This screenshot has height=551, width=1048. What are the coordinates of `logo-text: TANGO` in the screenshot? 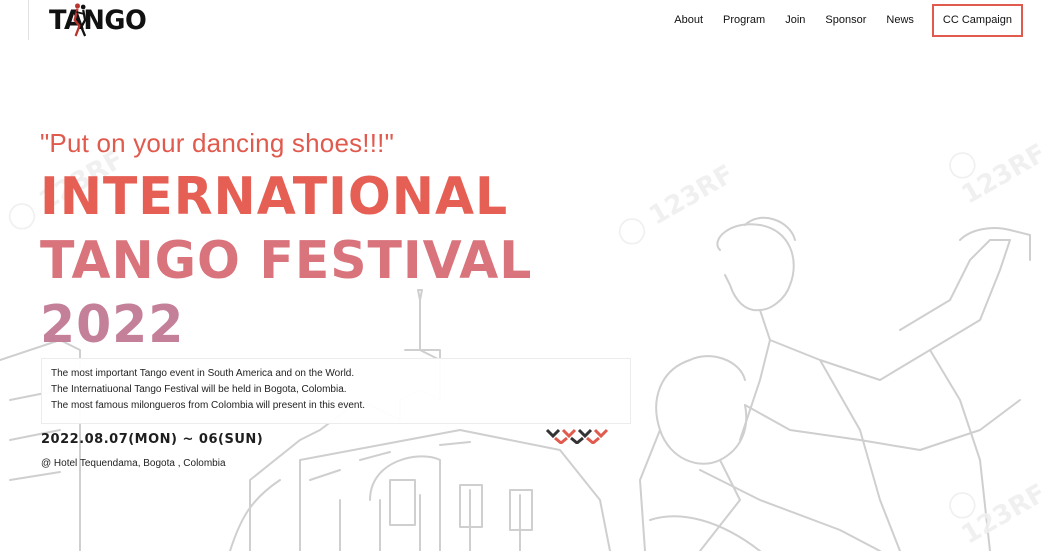 It's located at (98, 20).